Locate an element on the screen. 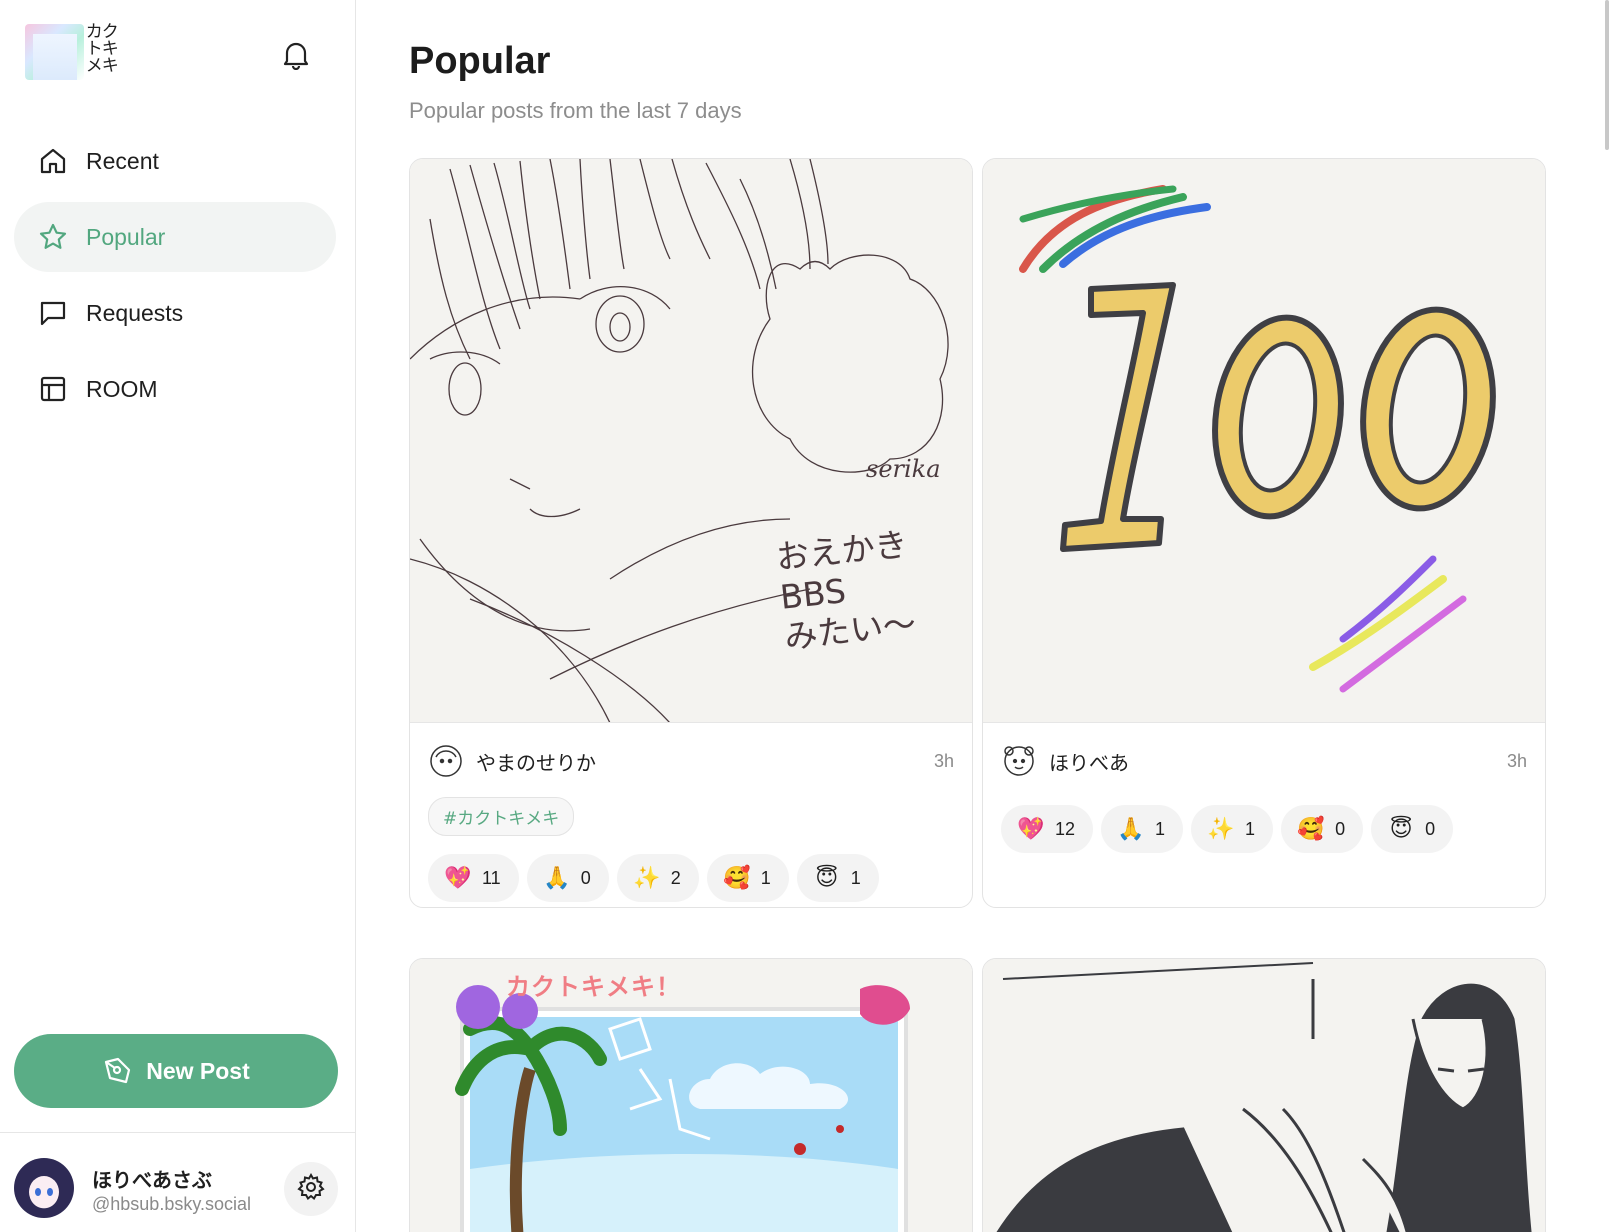 The height and width of the screenshot is (1232, 1610). reaction-pray: 🙏 1 is located at coordinates (1142, 829).